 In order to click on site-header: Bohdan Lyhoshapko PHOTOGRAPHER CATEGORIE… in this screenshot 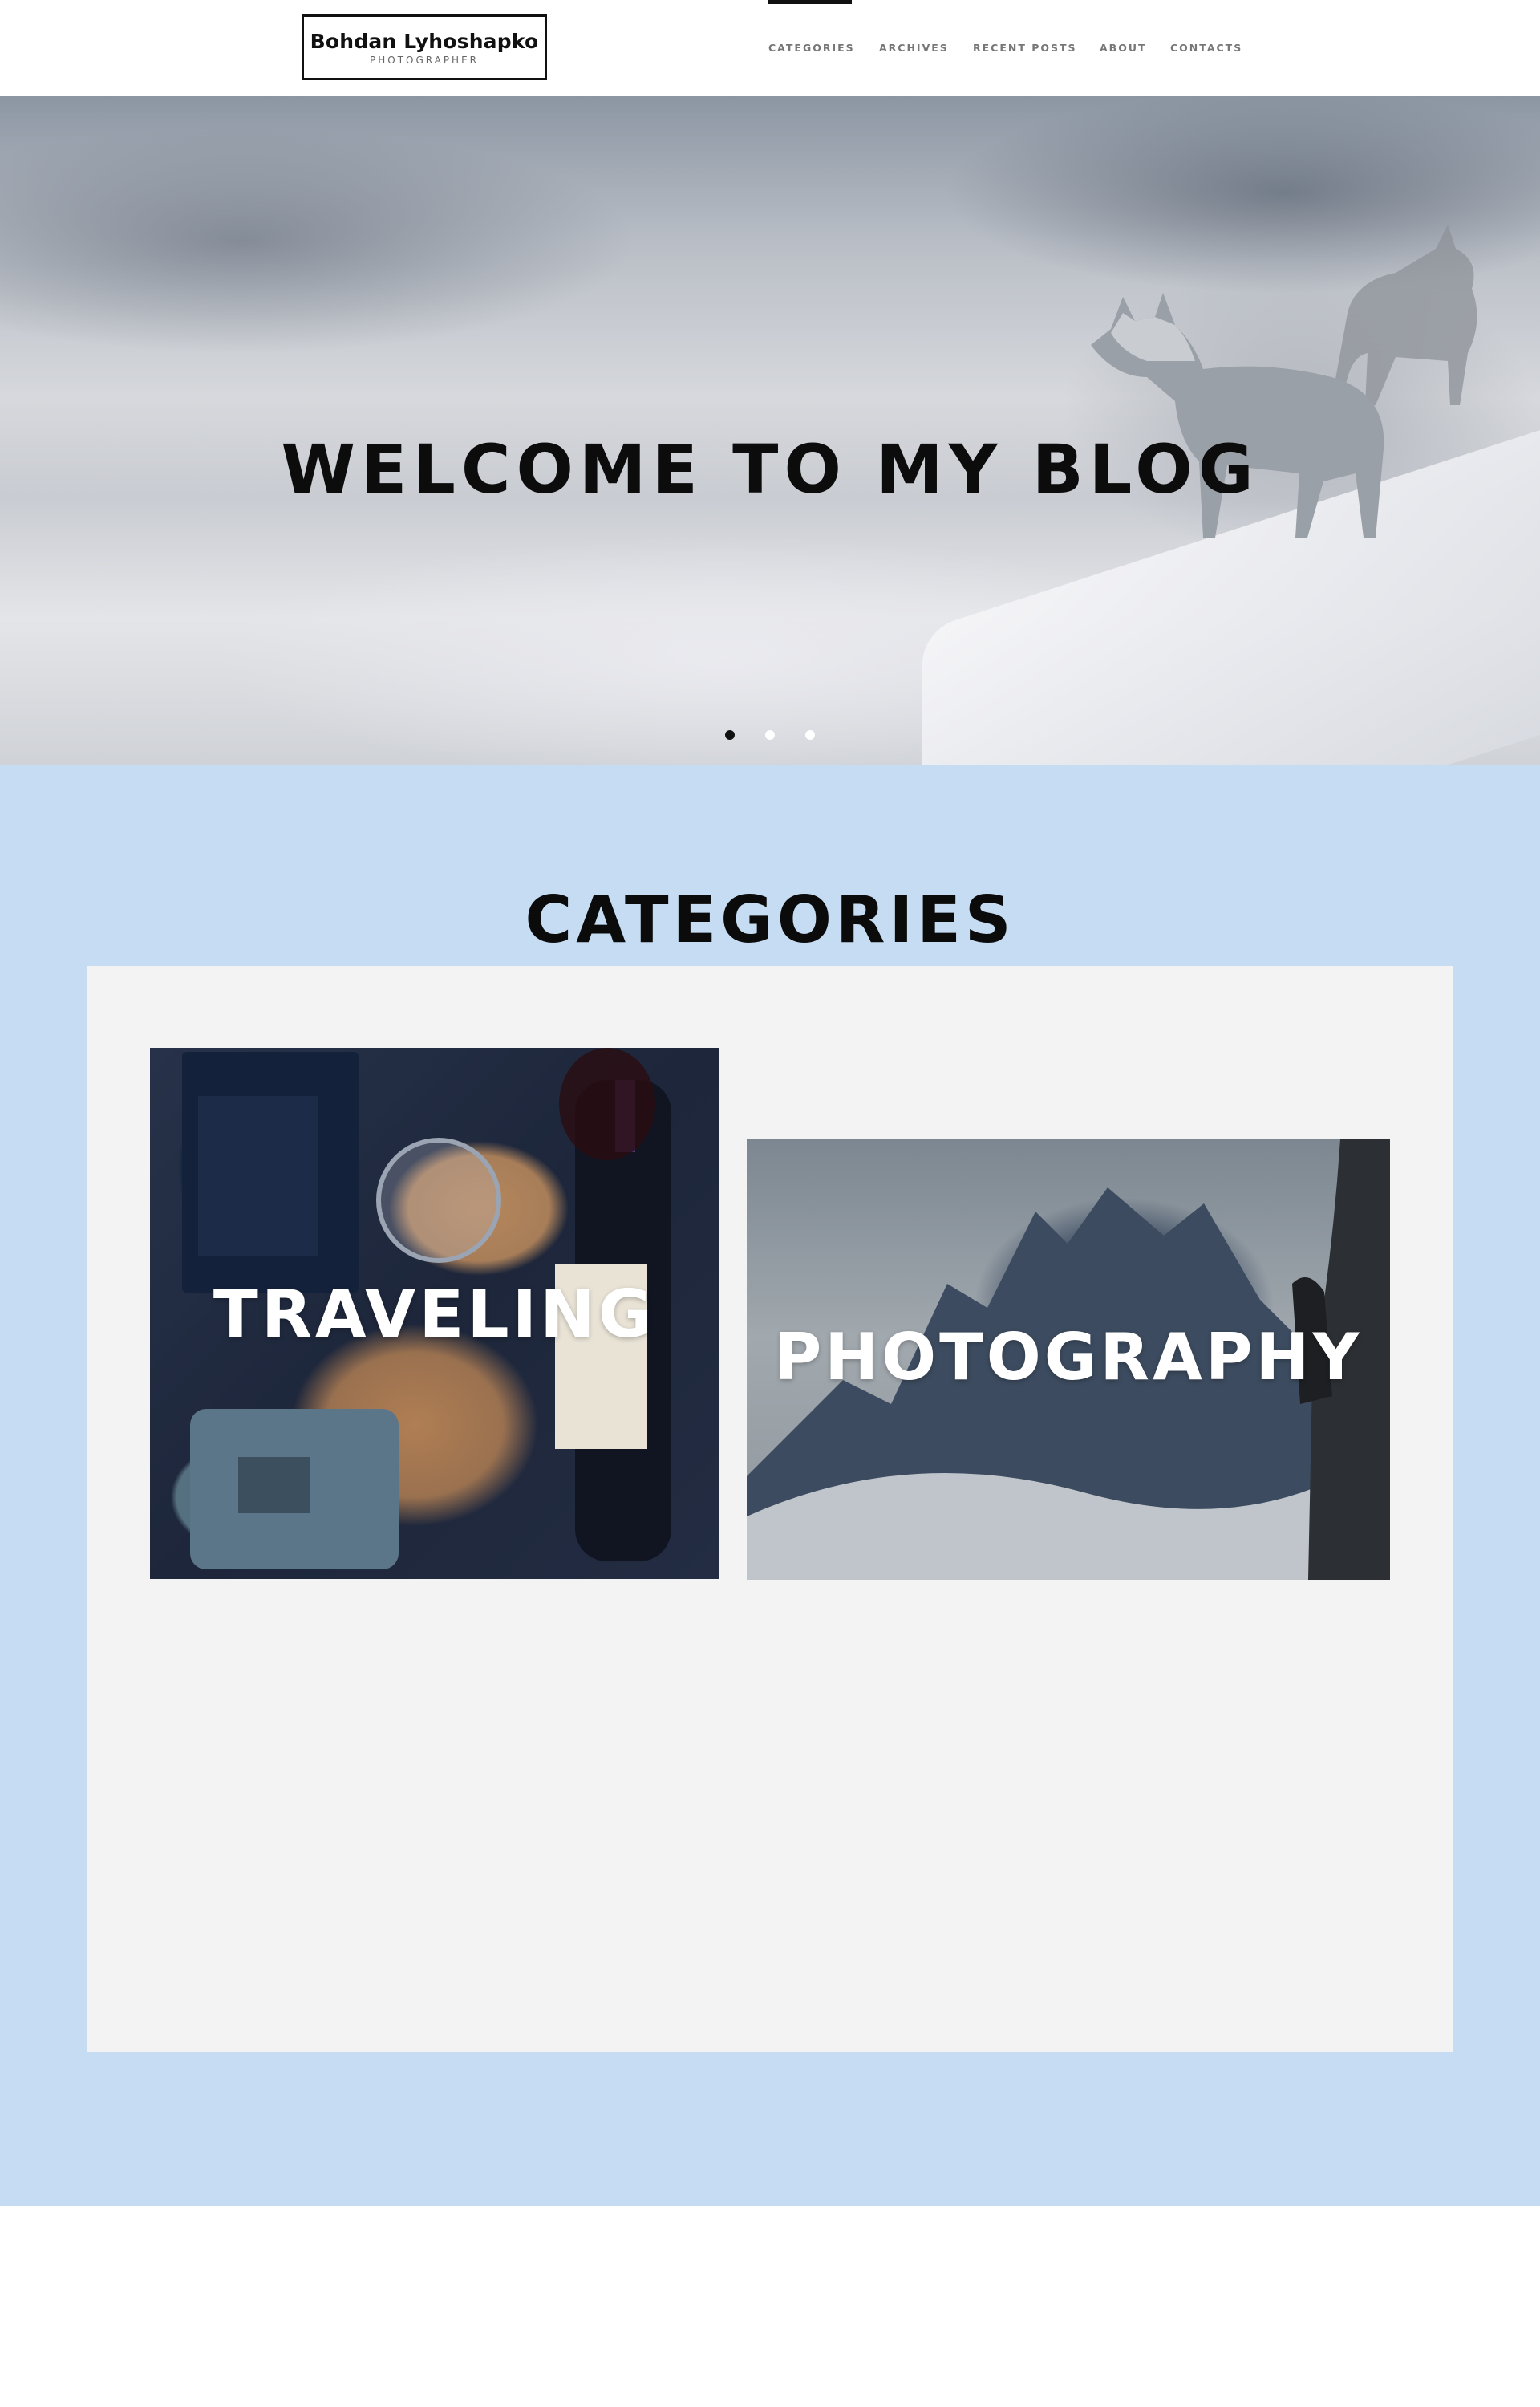, I will do `click(770, 48)`.